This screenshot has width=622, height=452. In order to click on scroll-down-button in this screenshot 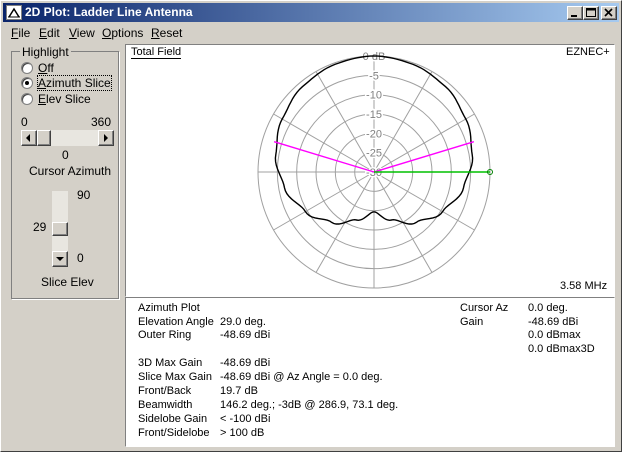, I will do `click(60, 259)`.